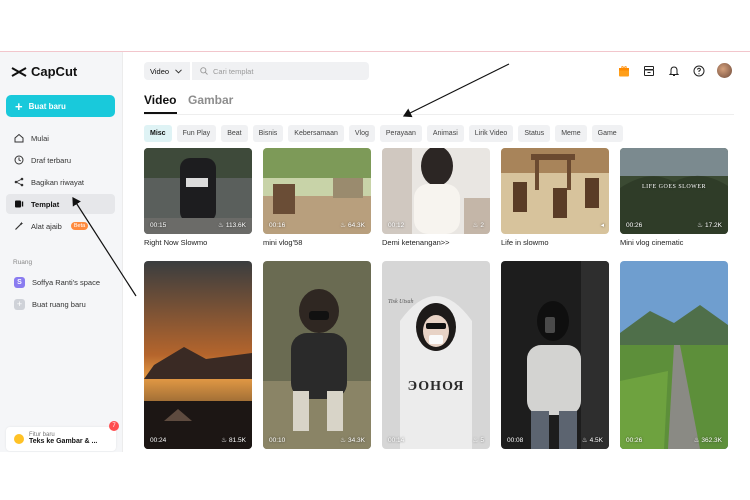  What do you see at coordinates (624, 71) in the screenshot?
I see `gift-icon` at bounding box center [624, 71].